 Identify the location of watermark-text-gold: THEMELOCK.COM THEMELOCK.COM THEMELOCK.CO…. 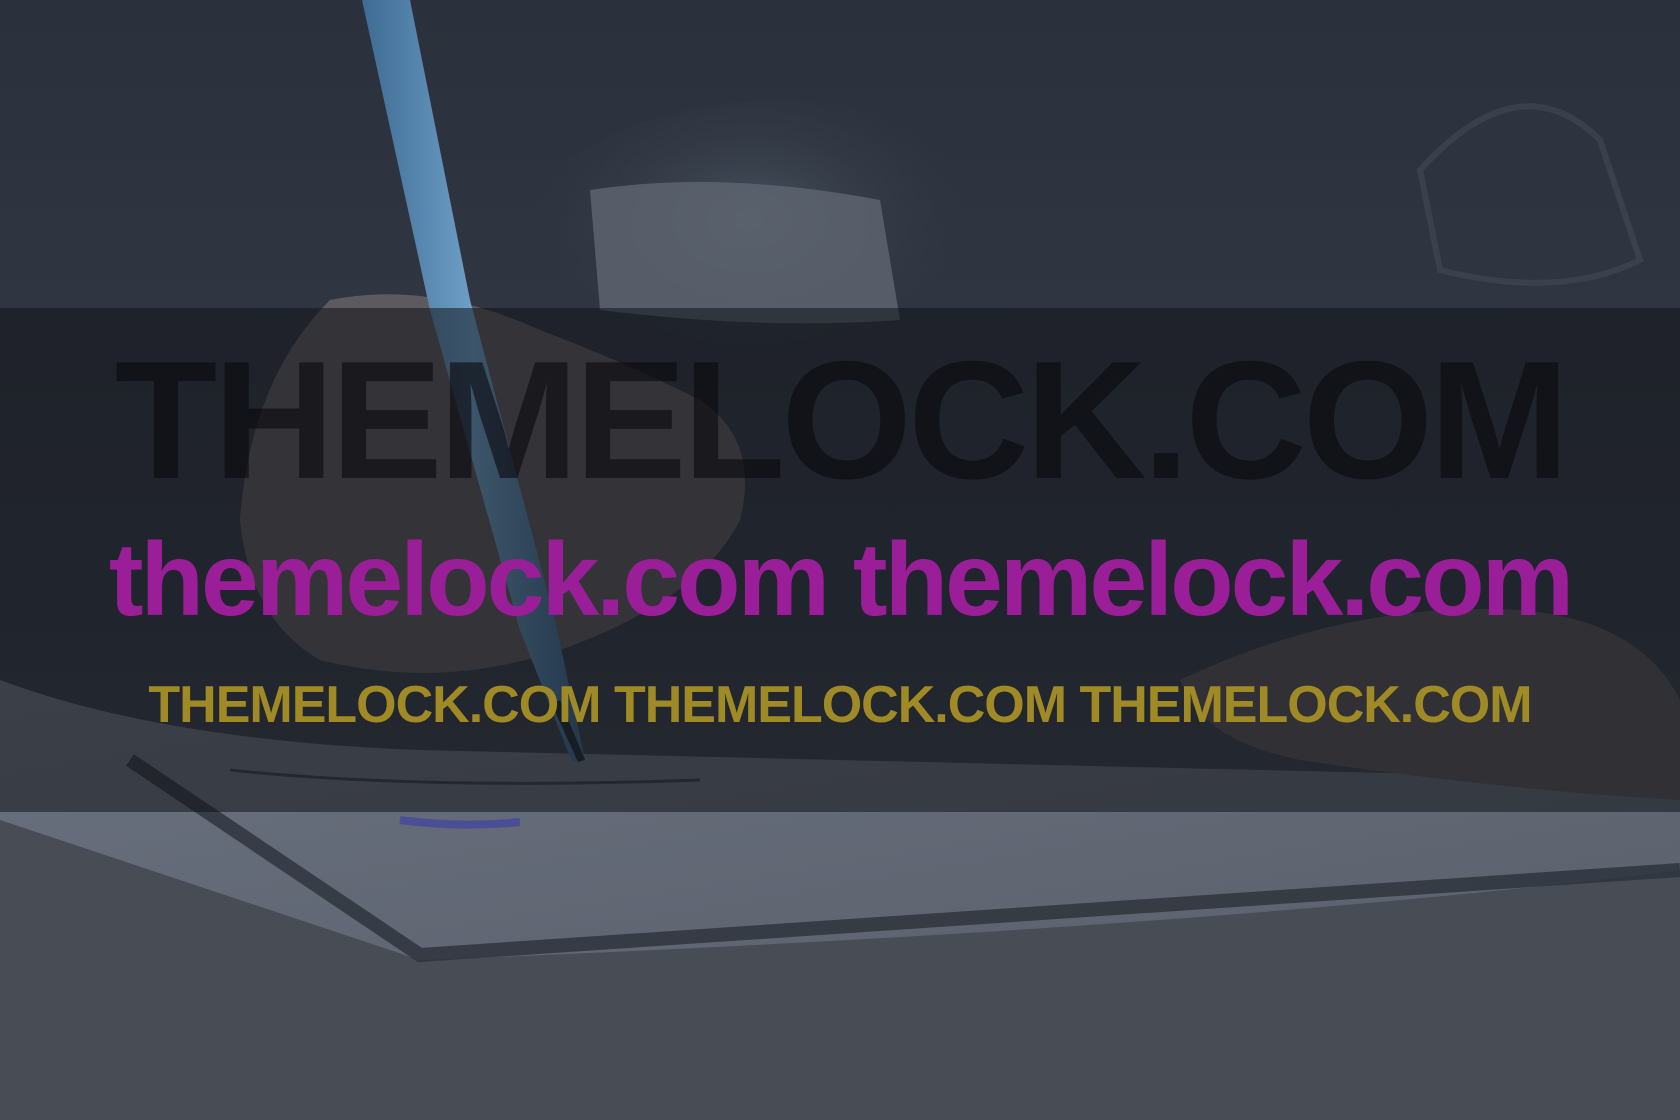
(840, 705).